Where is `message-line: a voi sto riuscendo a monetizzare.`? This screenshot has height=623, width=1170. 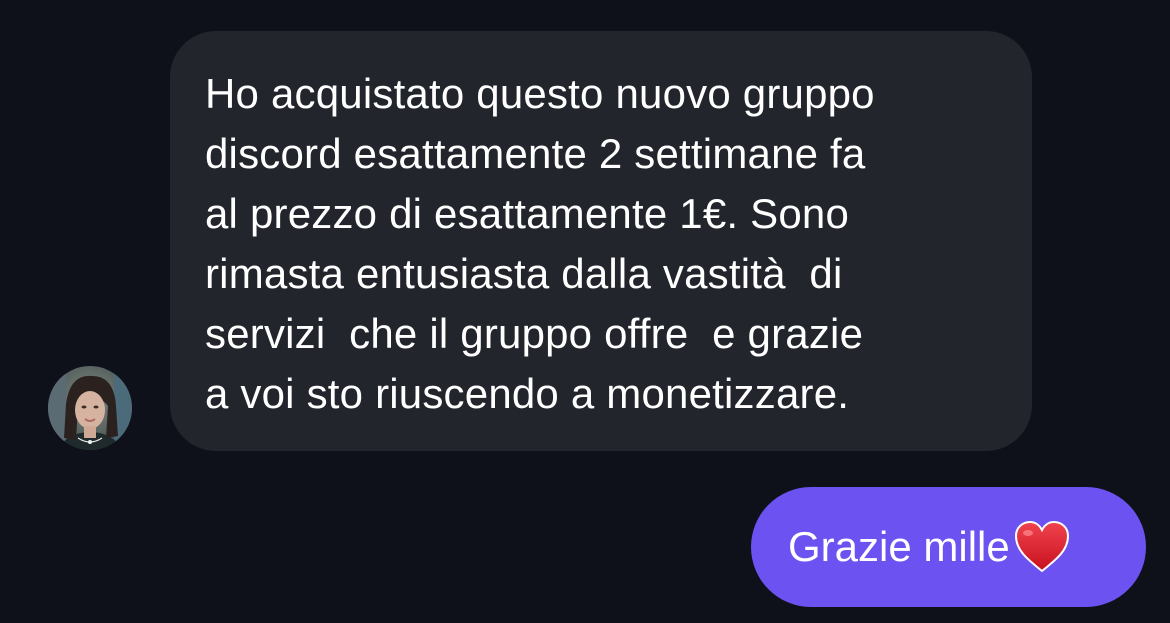
message-line: a voi sto riuscendo a monetizzare. is located at coordinates (527, 393).